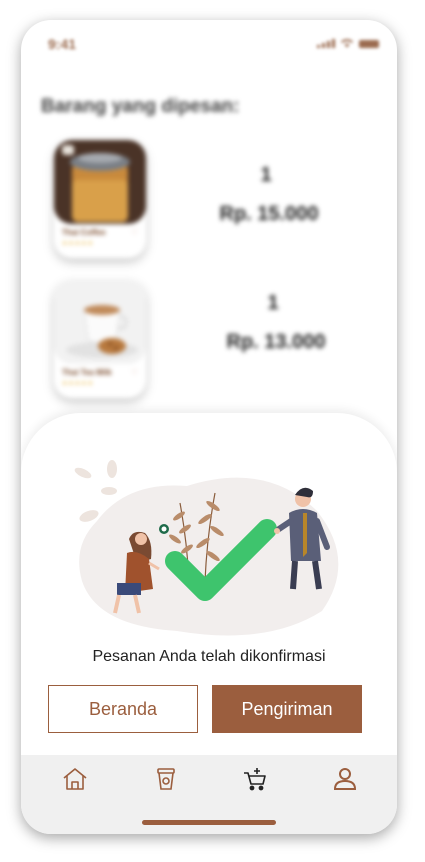 The height and width of the screenshot is (862, 425). Describe the element at coordinates (100, 182) in the screenshot. I see `thai-coffee-image` at that location.